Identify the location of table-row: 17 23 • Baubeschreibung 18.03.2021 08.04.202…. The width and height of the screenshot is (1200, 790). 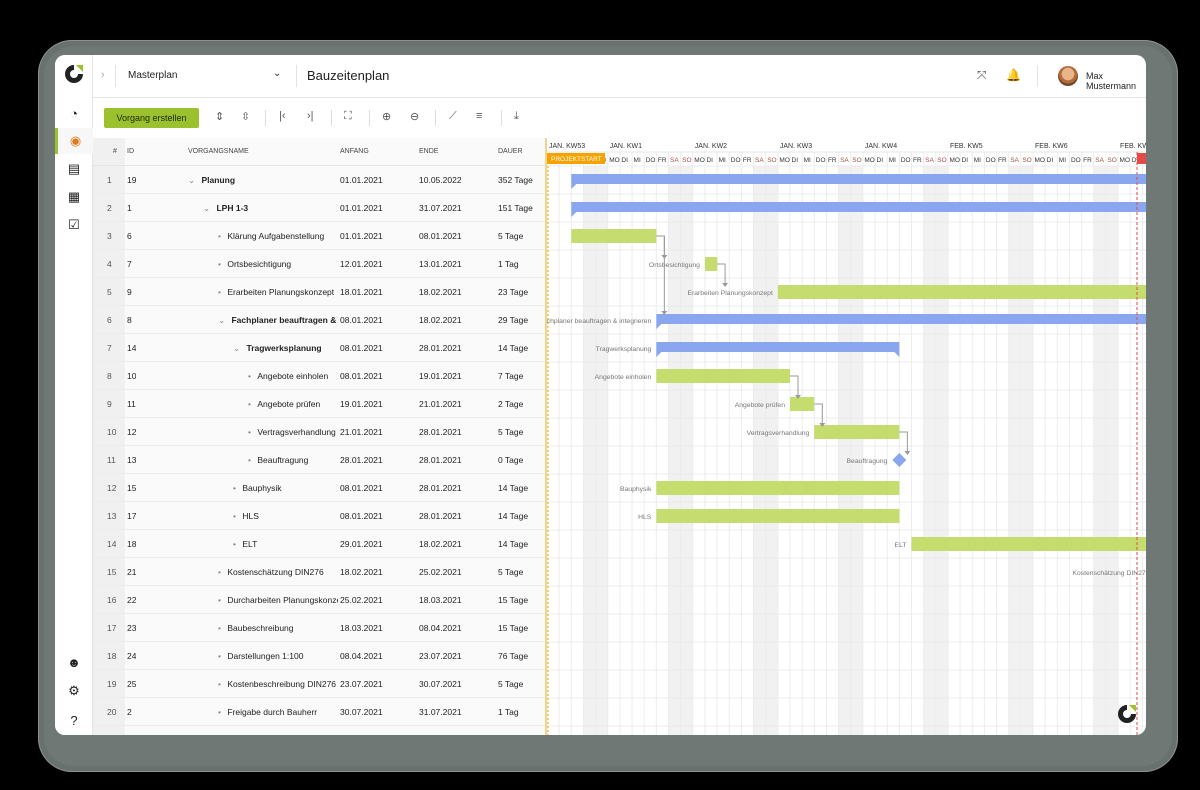
(319, 628).